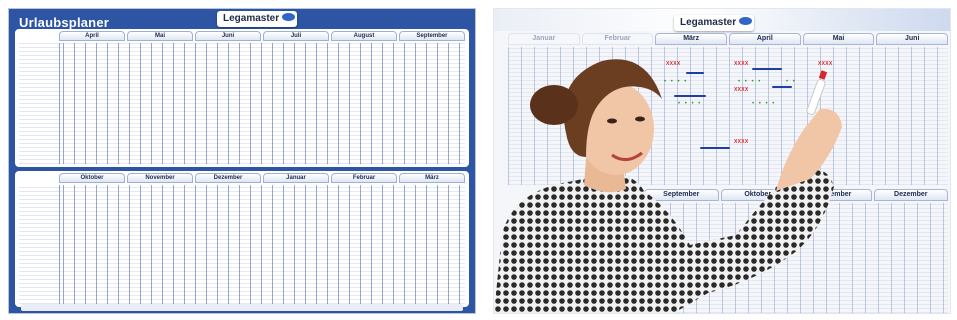 This screenshot has height=320, width=957. What do you see at coordinates (160, 178) in the screenshot?
I see `month-tab: November` at bounding box center [160, 178].